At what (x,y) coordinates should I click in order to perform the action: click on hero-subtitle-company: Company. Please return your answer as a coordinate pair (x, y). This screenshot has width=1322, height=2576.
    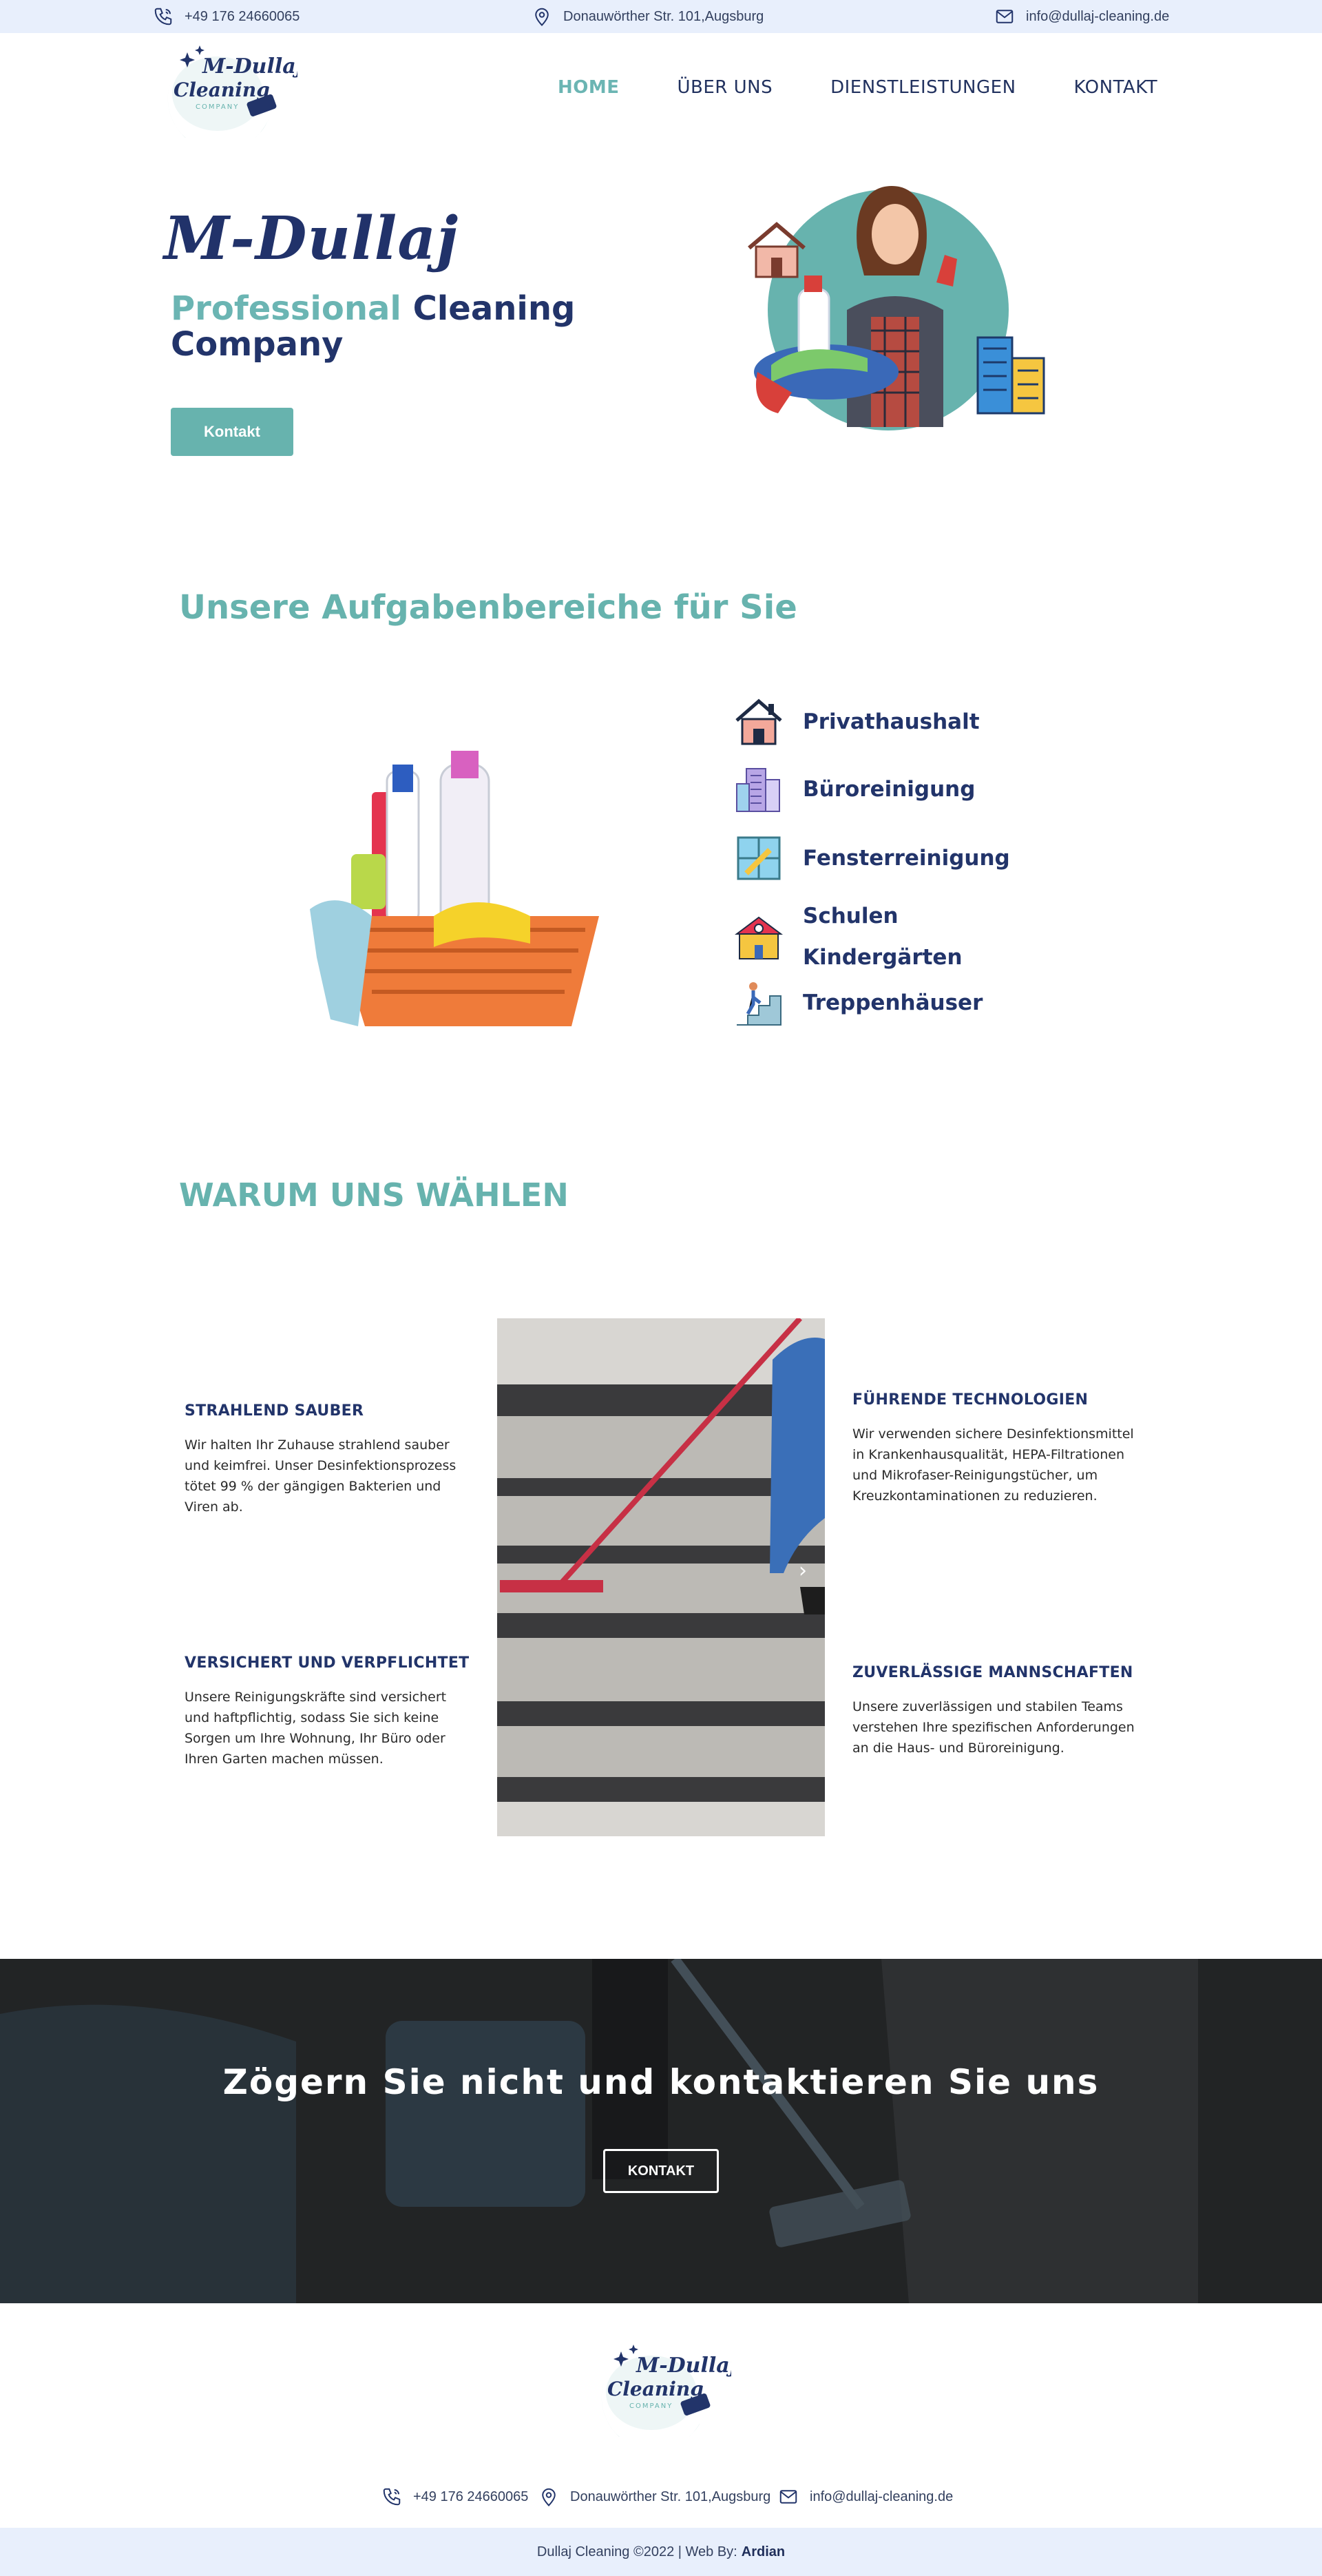
    Looking at the image, I should click on (257, 344).